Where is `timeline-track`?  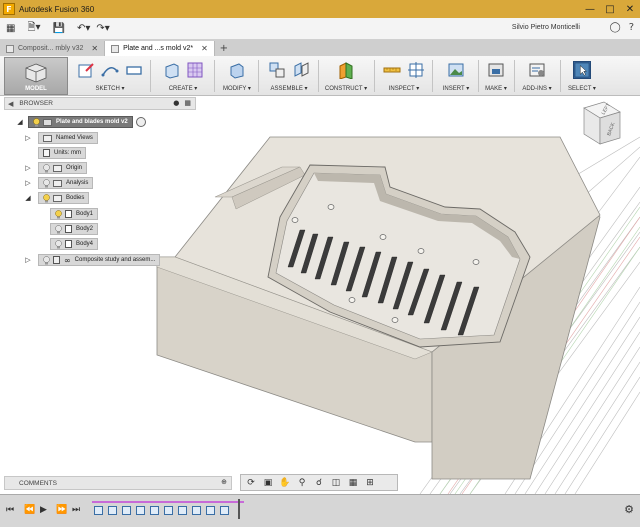 timeline-track is located at coordinates (168, 509).